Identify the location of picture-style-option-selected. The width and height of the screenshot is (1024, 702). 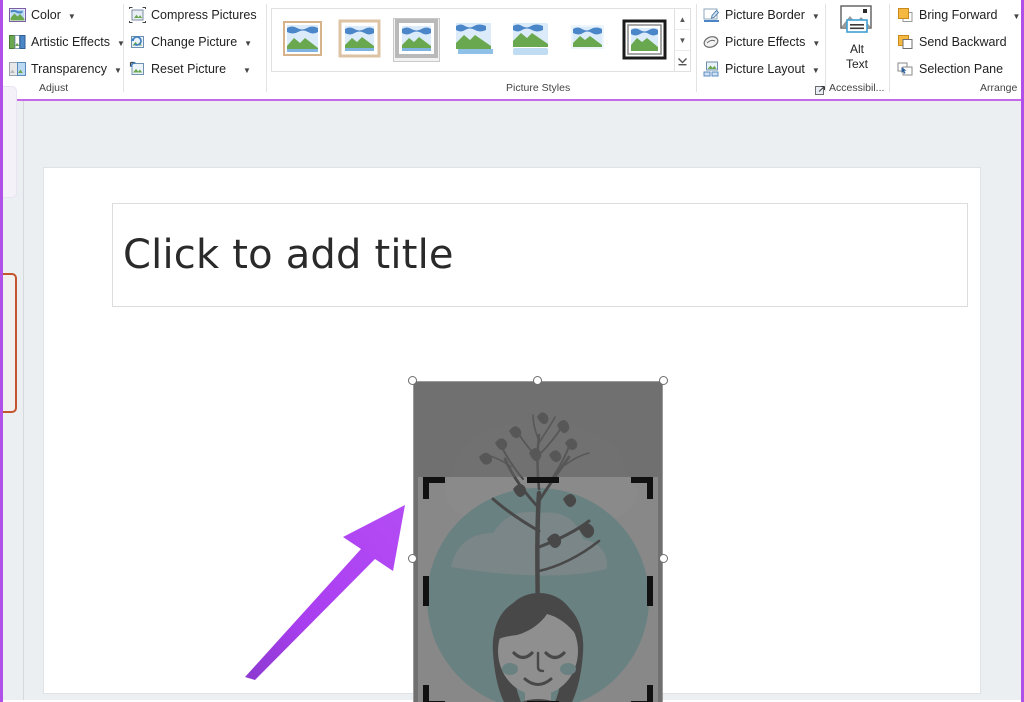
(416, 40).